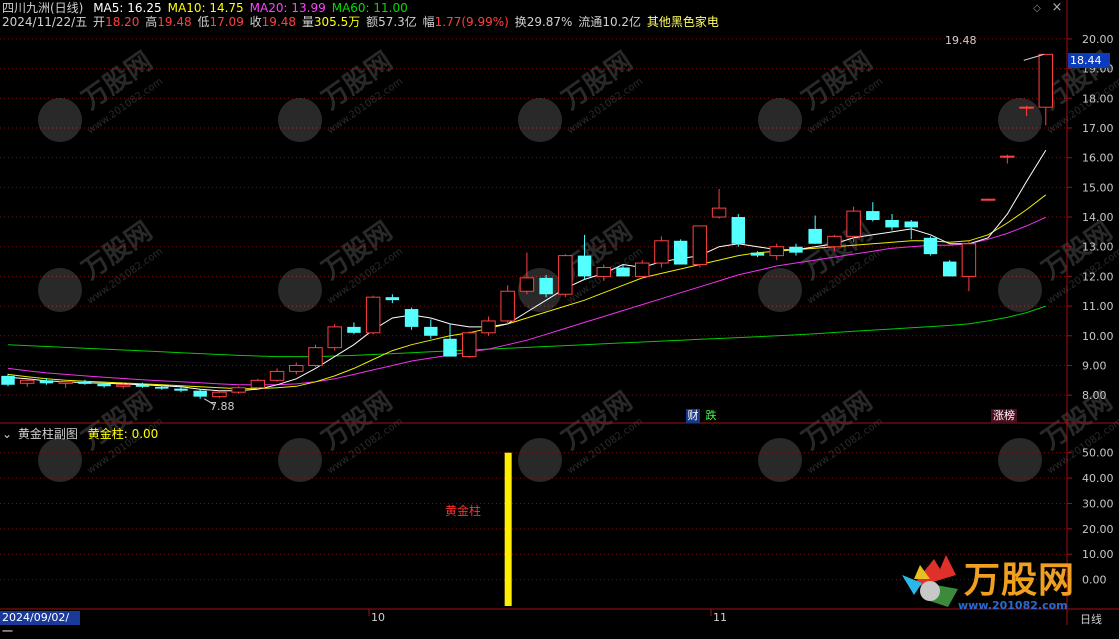 This screenshot has width=1119, height=639. What do you see at coordinates (1098, 503) in the screenshot?
I see `sub-tick-label: 30.00` at bounding box center [1098, 503].